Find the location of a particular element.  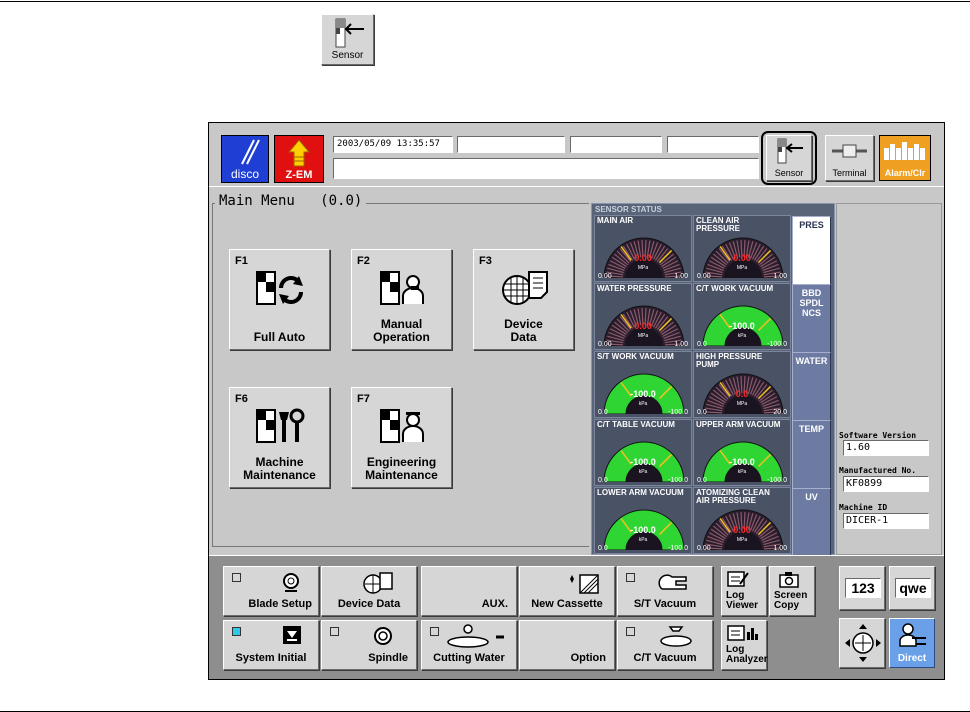

sensor-button: Sensor is located at coordinates (789, 158).